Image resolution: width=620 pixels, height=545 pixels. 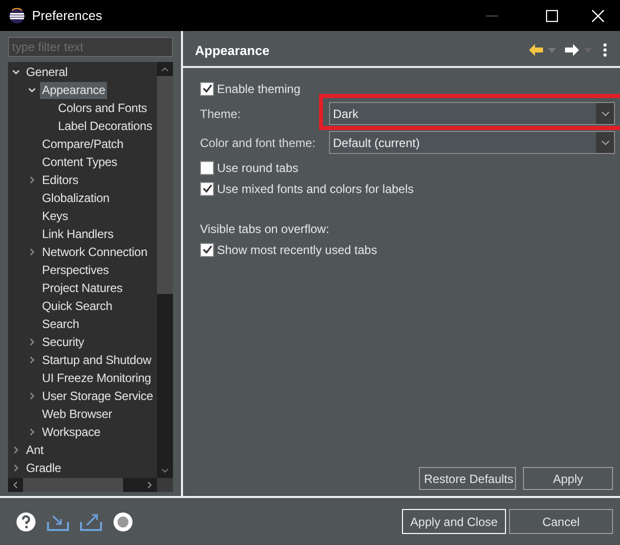 What do you see at coordinates (44, 468) in the screenshot?
I see `tree-item: Gradle` at bounding box center [44, 468].